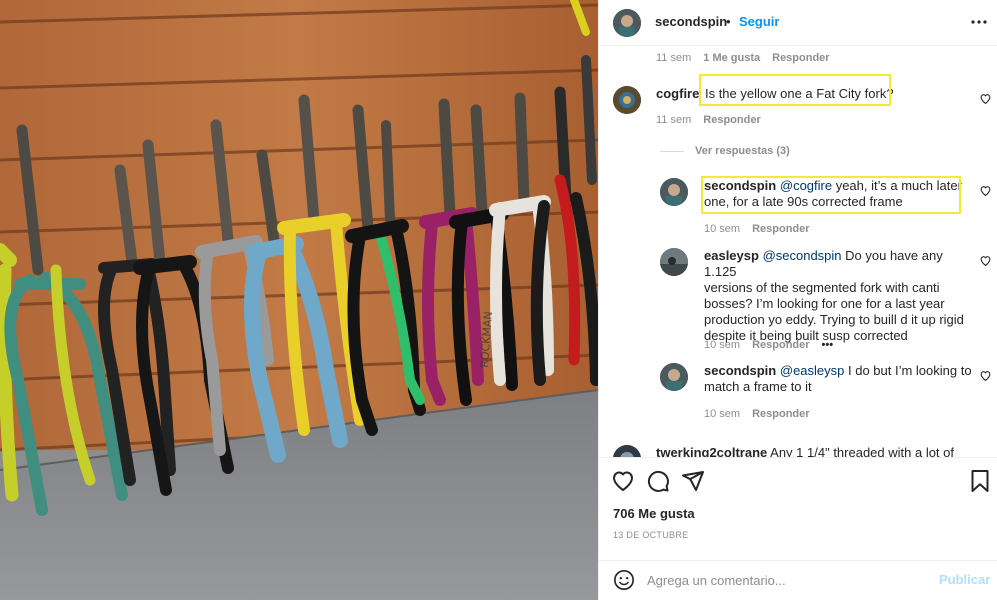  What do you see at coordinates (759, 21) in the screenshot?
I see `follow-button: Seguir` at bounding box center [759, 21].